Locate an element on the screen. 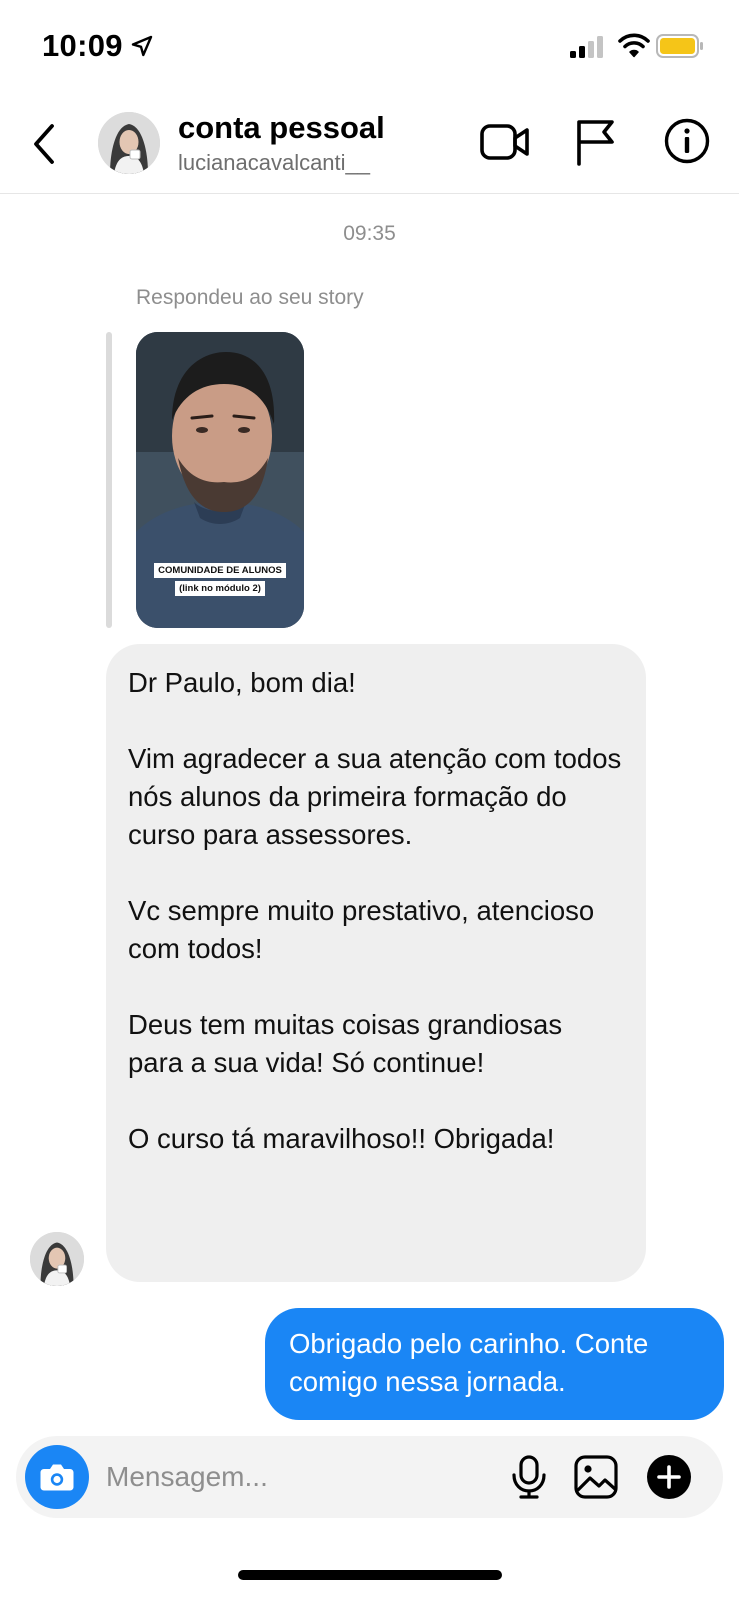 The height and width of the screenshot is (1600, 739). received-paragraph: Dr Paulo, bom dia! is located at coordinates (242, 682).